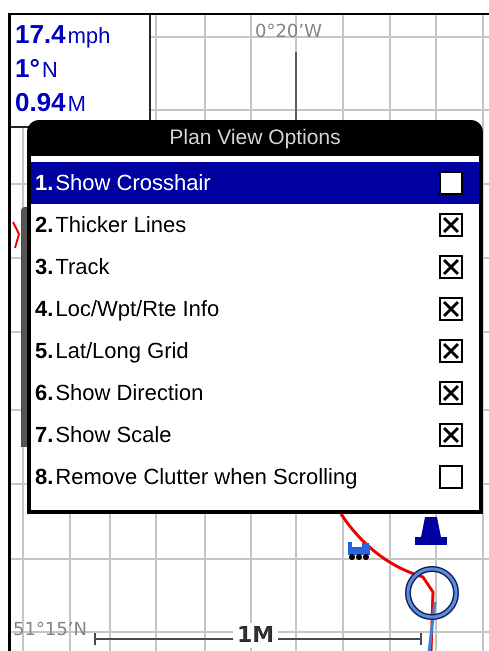  Describe the element at coordinates (359, 551) in the screenshot. I see `train-icon` at that location.